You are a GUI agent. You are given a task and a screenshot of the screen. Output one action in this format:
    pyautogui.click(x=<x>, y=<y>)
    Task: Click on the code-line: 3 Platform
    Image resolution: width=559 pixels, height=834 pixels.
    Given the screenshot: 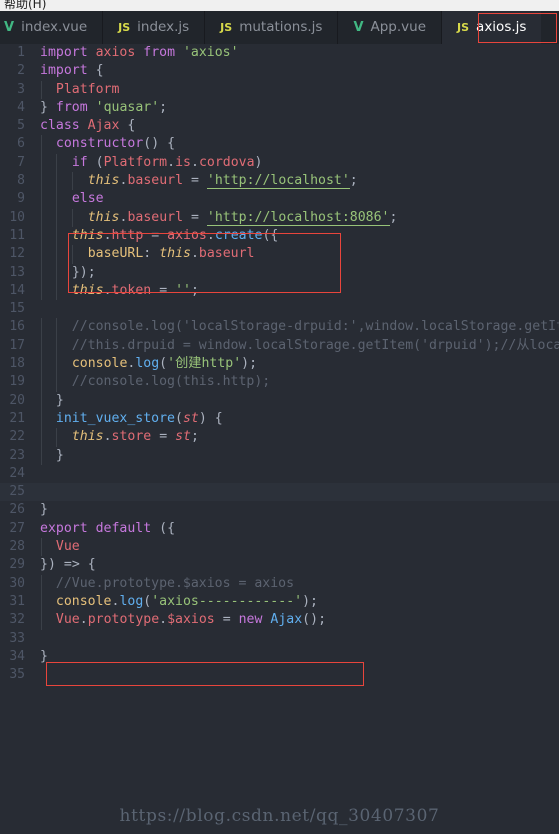 What is the action you would take?
    pyautogui.click(x=279, y=89)
    